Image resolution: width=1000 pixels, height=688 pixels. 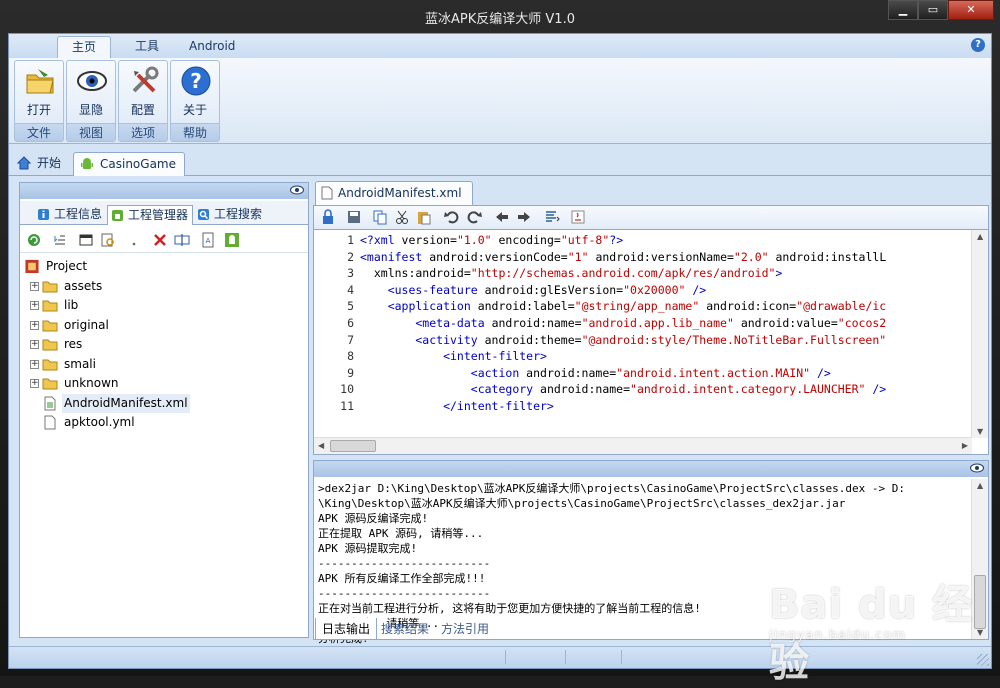 I want to click on arrow-left-icon, so click(x=502, y=217).